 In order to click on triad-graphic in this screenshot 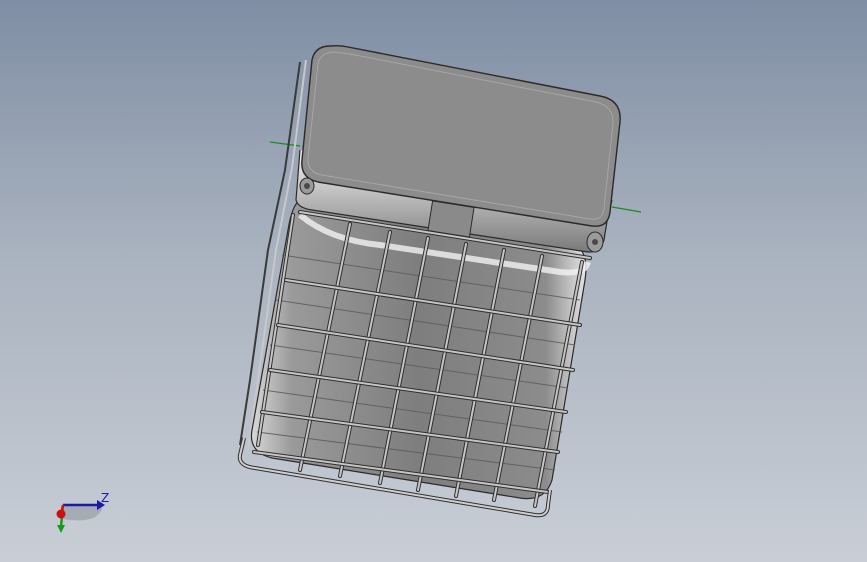, I will do `click(80, 516)`.